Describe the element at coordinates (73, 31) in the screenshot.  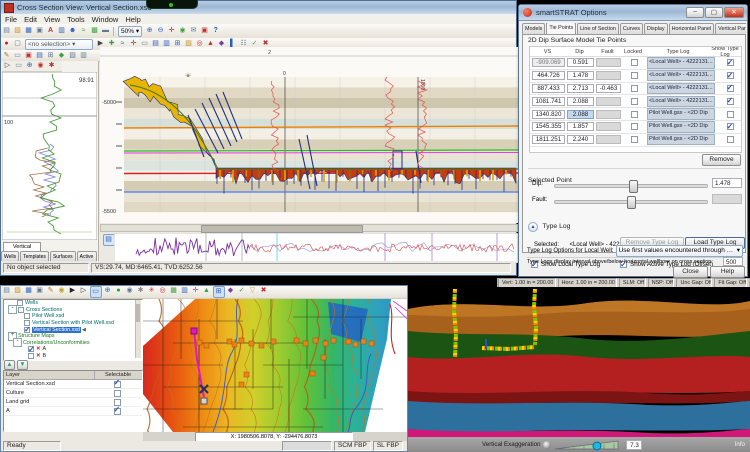
I see `wells-icon: ☻` at that location.